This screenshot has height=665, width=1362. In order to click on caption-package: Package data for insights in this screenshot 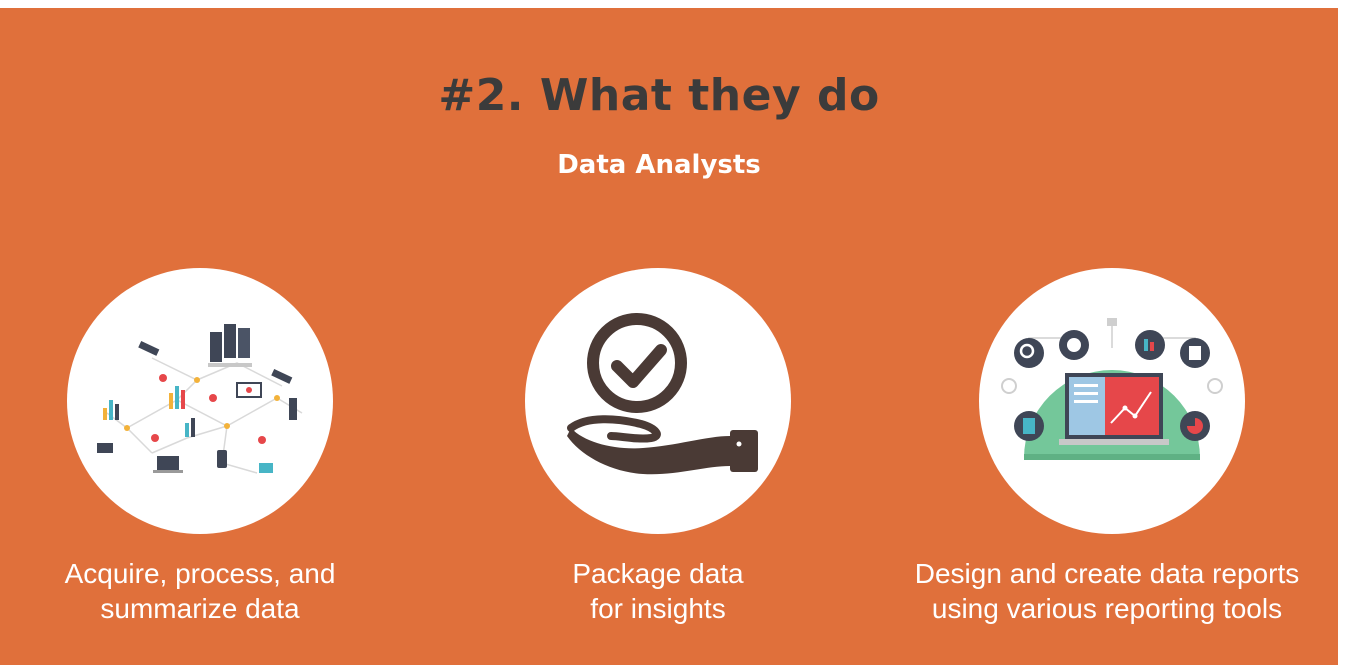, I will do `click(658, 591)`.